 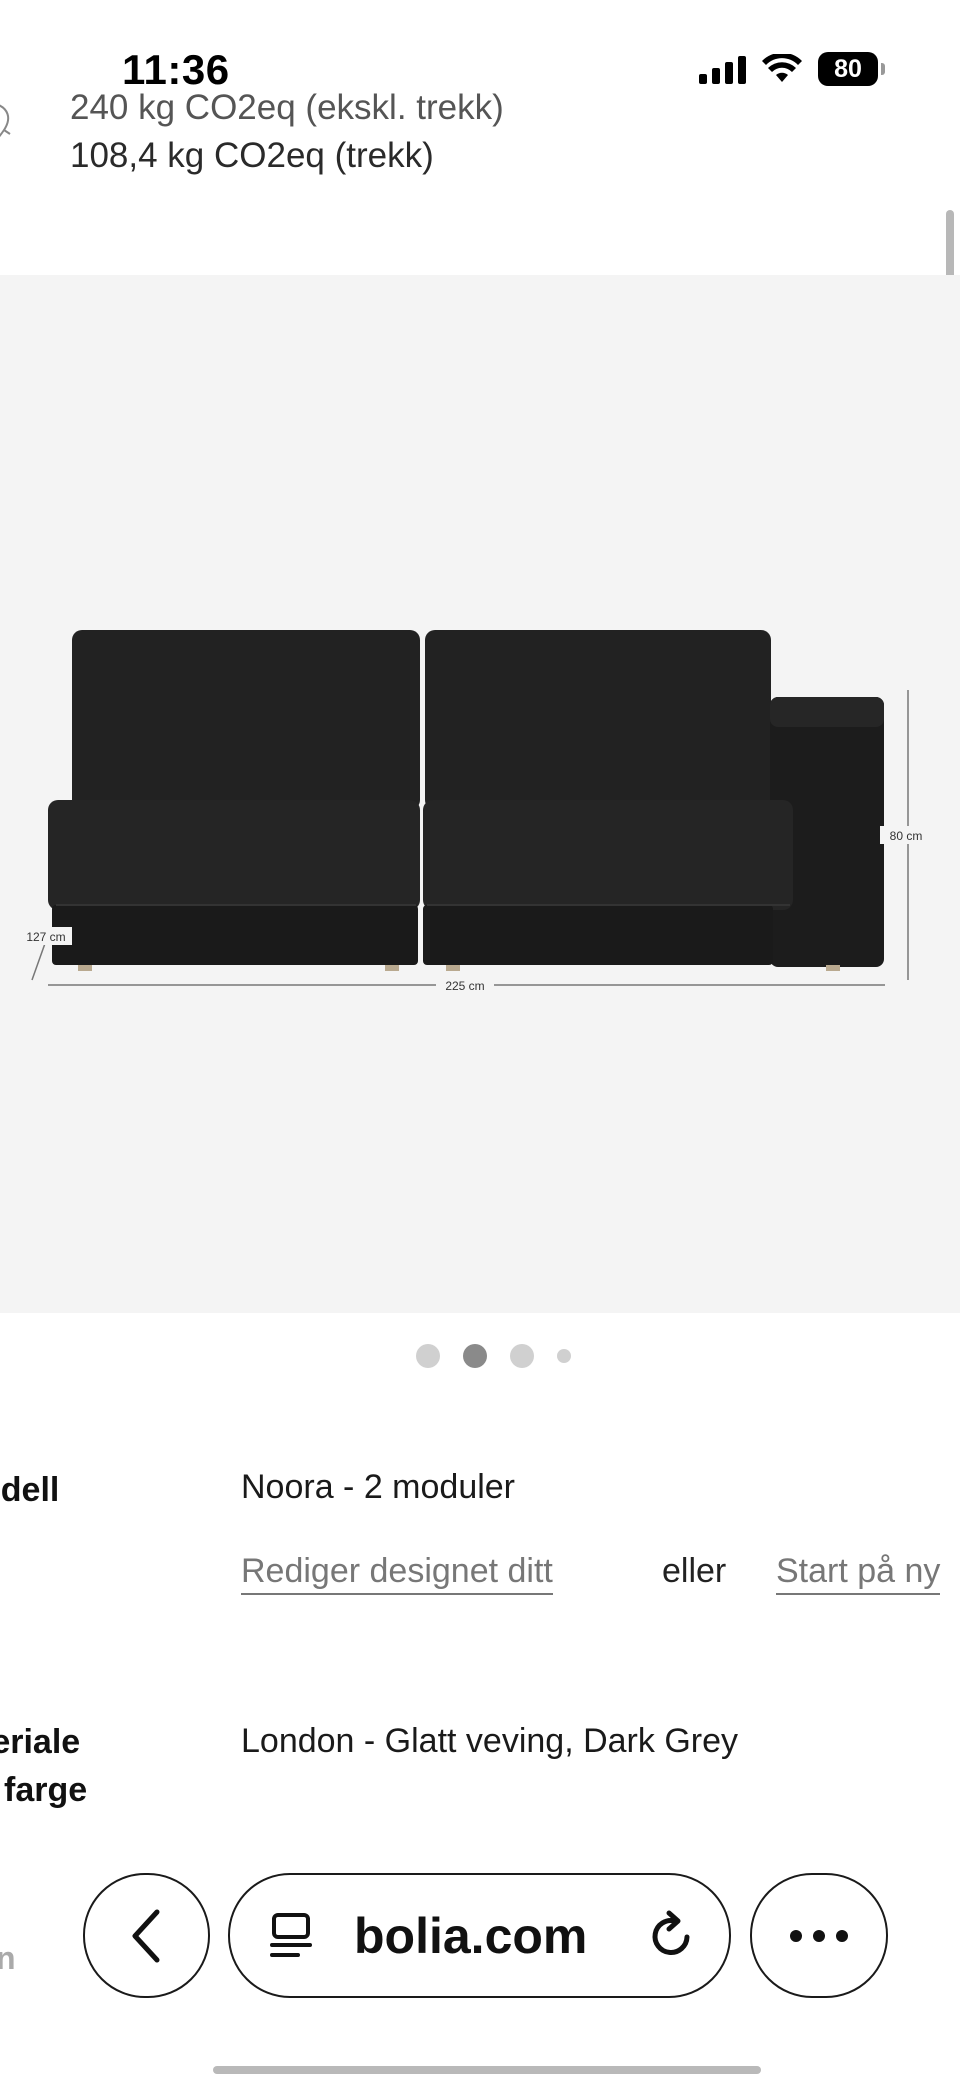 I want to click on status-time: 11:36, so click(x=176, y=69).